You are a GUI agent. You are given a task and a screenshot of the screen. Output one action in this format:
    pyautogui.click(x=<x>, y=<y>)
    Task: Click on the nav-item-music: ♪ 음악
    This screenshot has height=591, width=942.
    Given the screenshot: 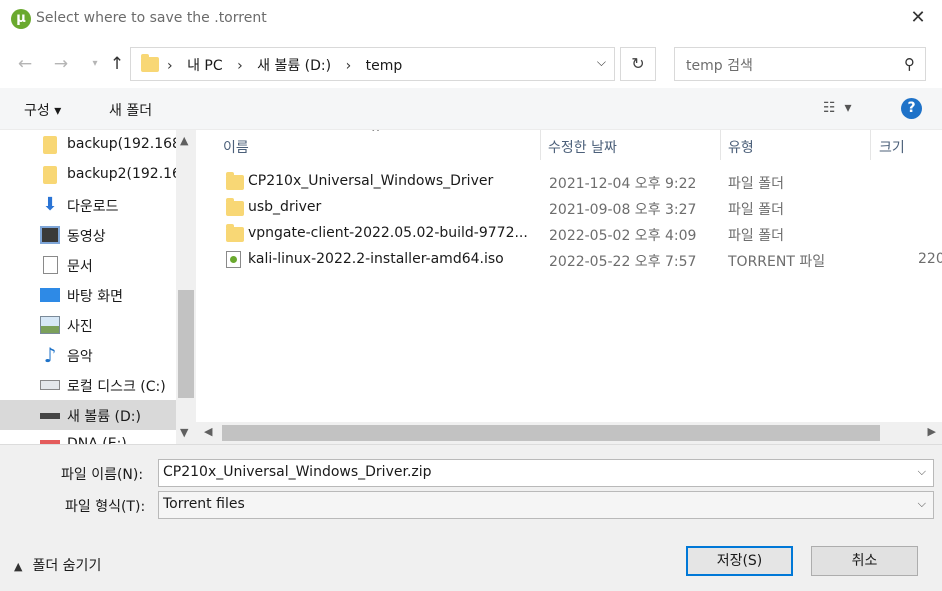 What is the action you would take?
    pyautogui.click(x=89, y=355)
    